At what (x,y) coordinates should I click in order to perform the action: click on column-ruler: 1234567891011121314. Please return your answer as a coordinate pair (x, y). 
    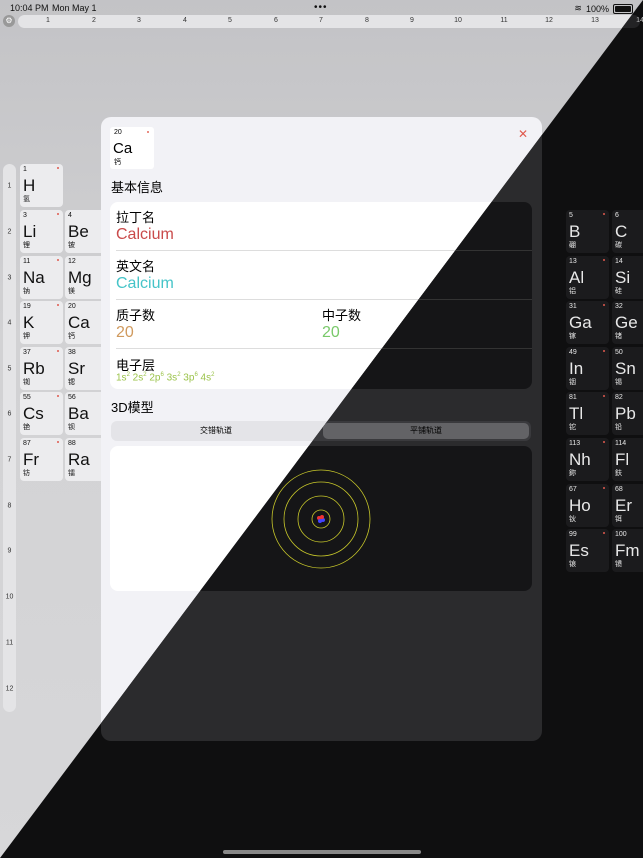
    Looking at the image, I should click on (330, 21).